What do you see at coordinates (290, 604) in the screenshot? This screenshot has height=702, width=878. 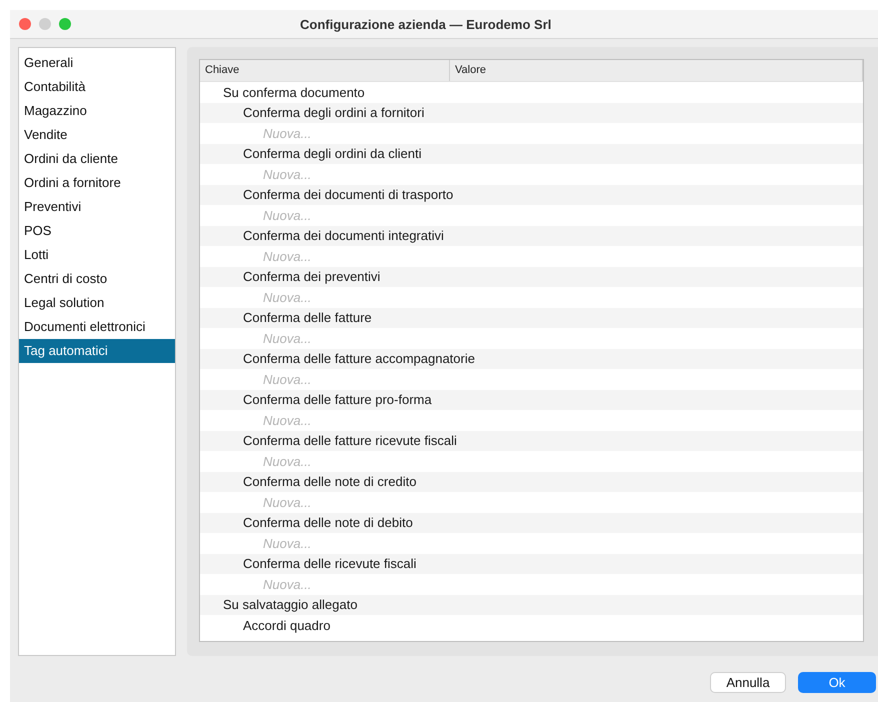 I see `tree-row-label: Su salvataggio allegato` at bounding box center [290, 604].